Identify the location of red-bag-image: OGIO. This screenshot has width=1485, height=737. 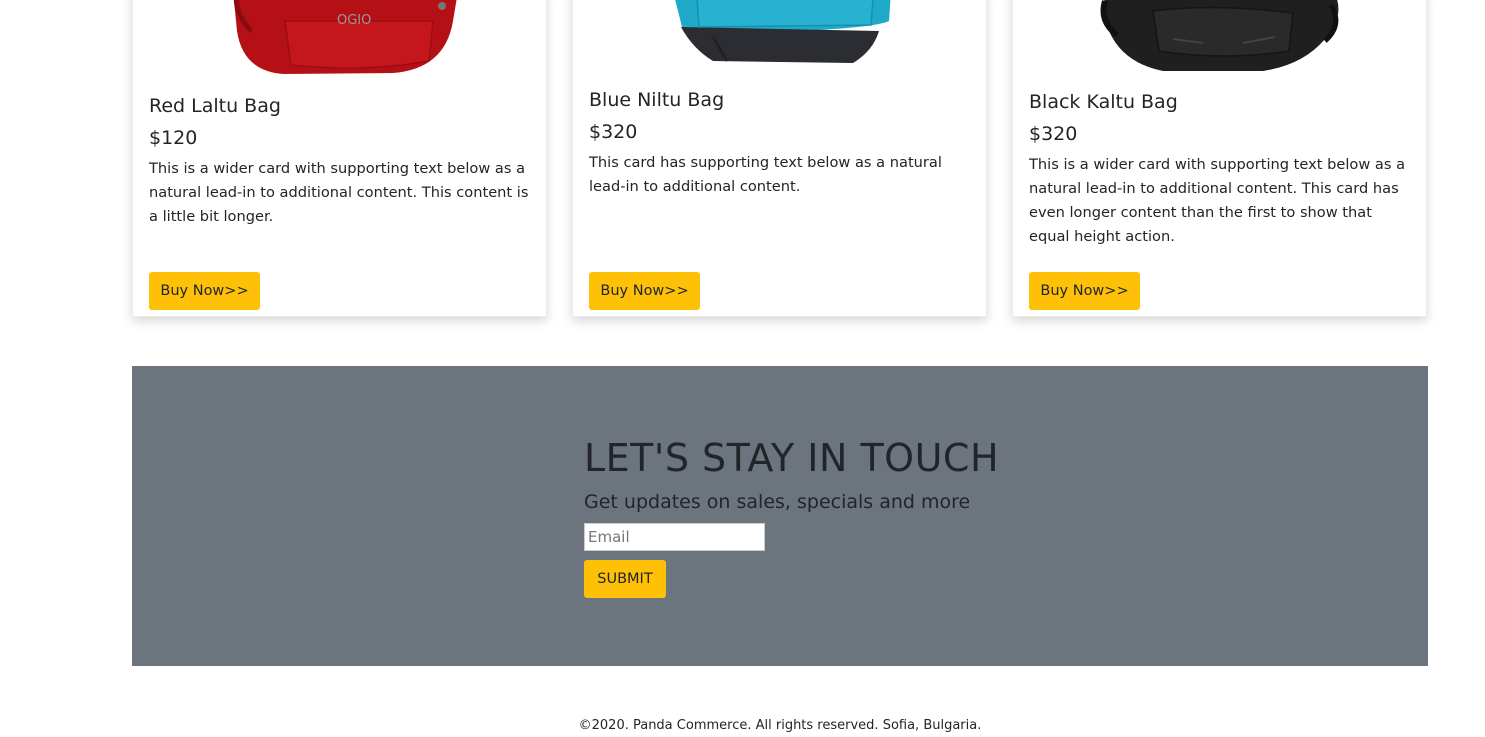
(339, 40).